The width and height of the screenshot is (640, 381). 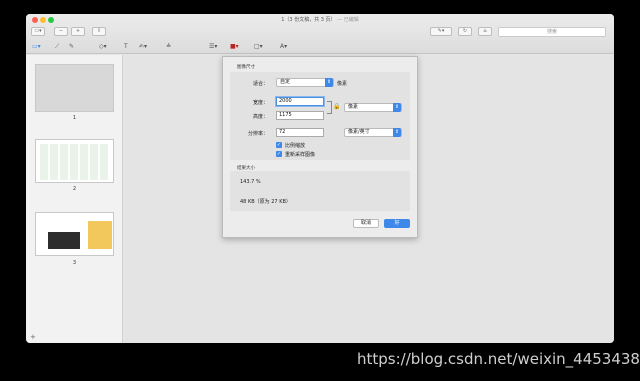 What do you see at coordinates (359, 132) in the screenshot?
I see `resolution-unit-value: 像素/英寸` at bounding box center [359, 132].